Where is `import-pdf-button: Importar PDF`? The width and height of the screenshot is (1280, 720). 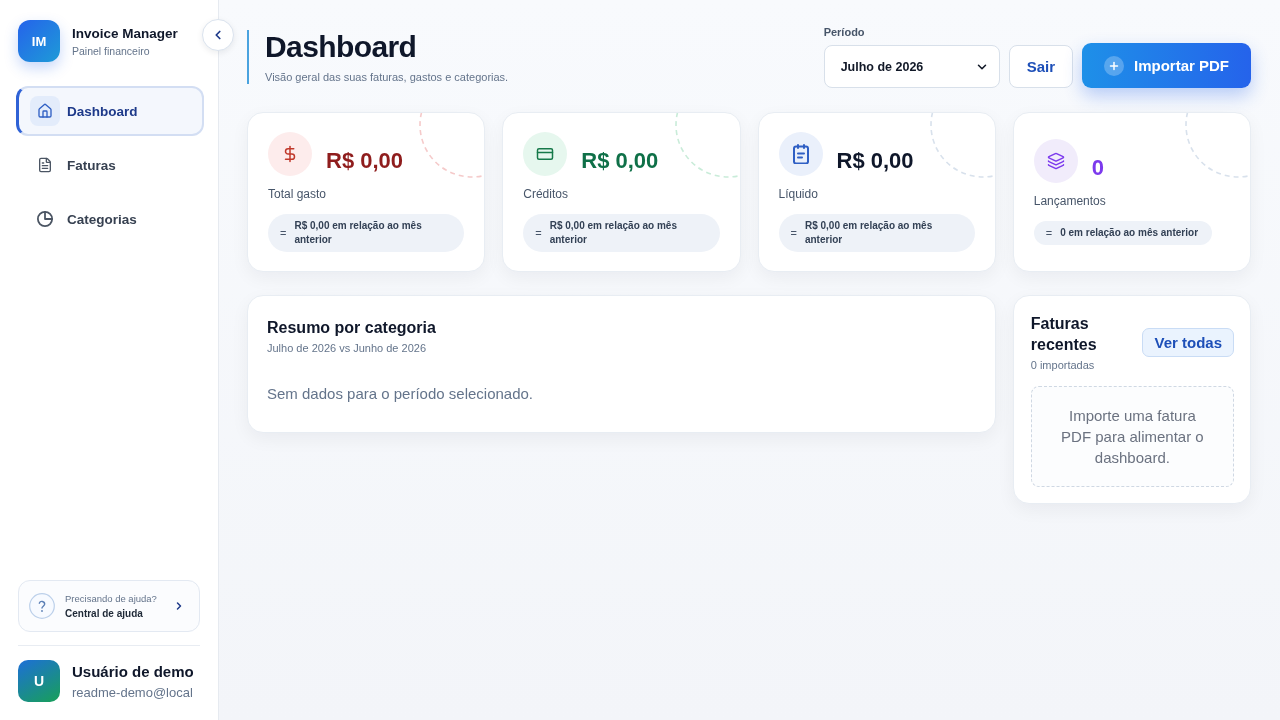
import-pdf-button: Importar PDF is located at coordinates (1166, 65).